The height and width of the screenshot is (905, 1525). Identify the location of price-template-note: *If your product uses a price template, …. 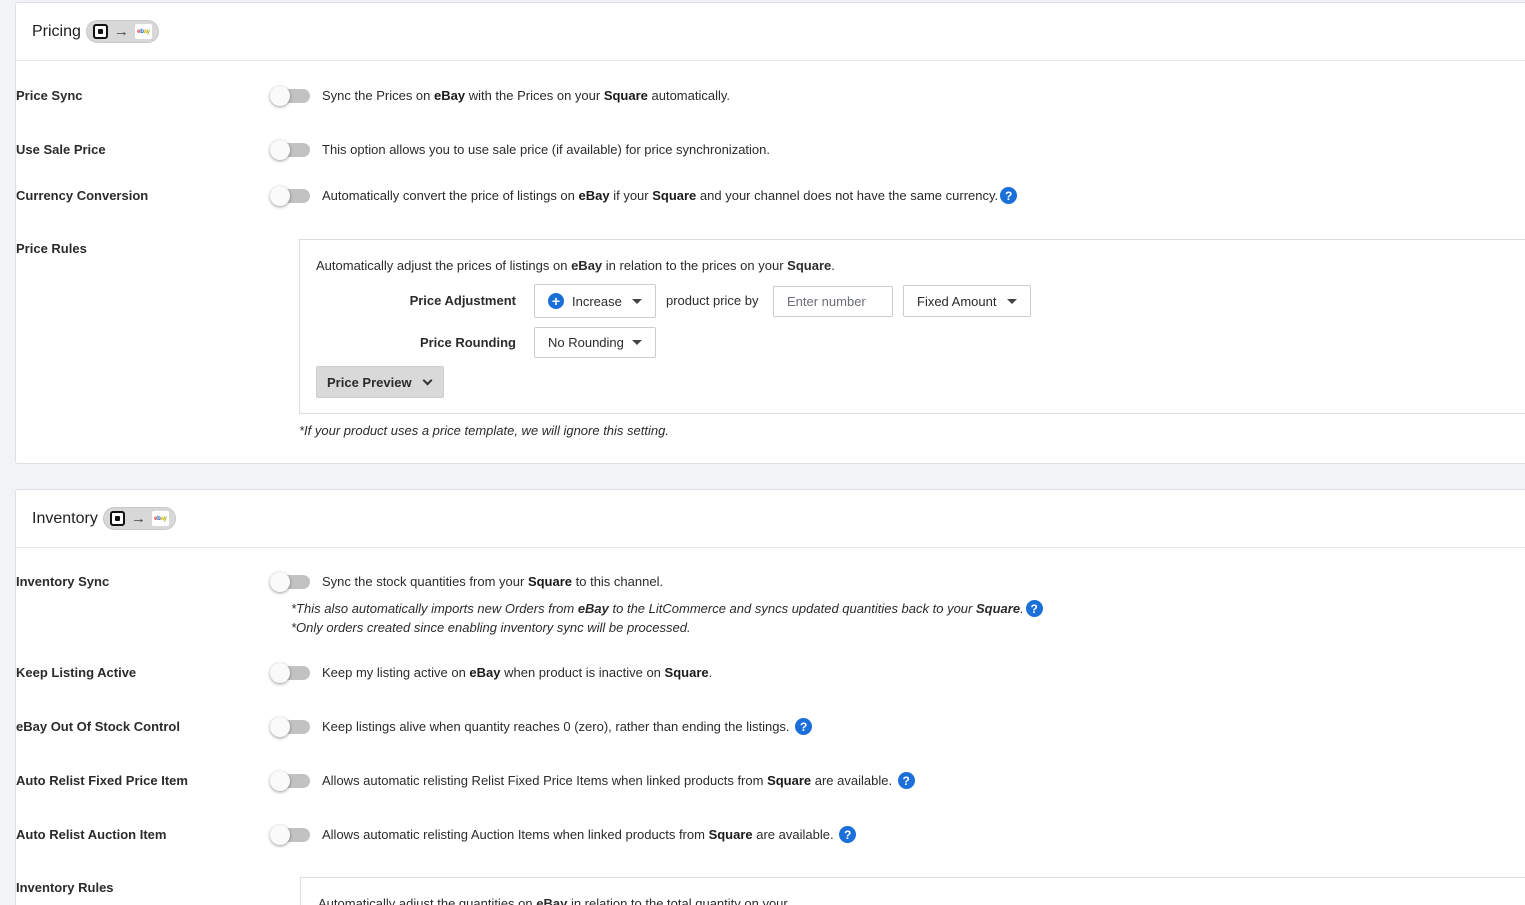
(484, 430).